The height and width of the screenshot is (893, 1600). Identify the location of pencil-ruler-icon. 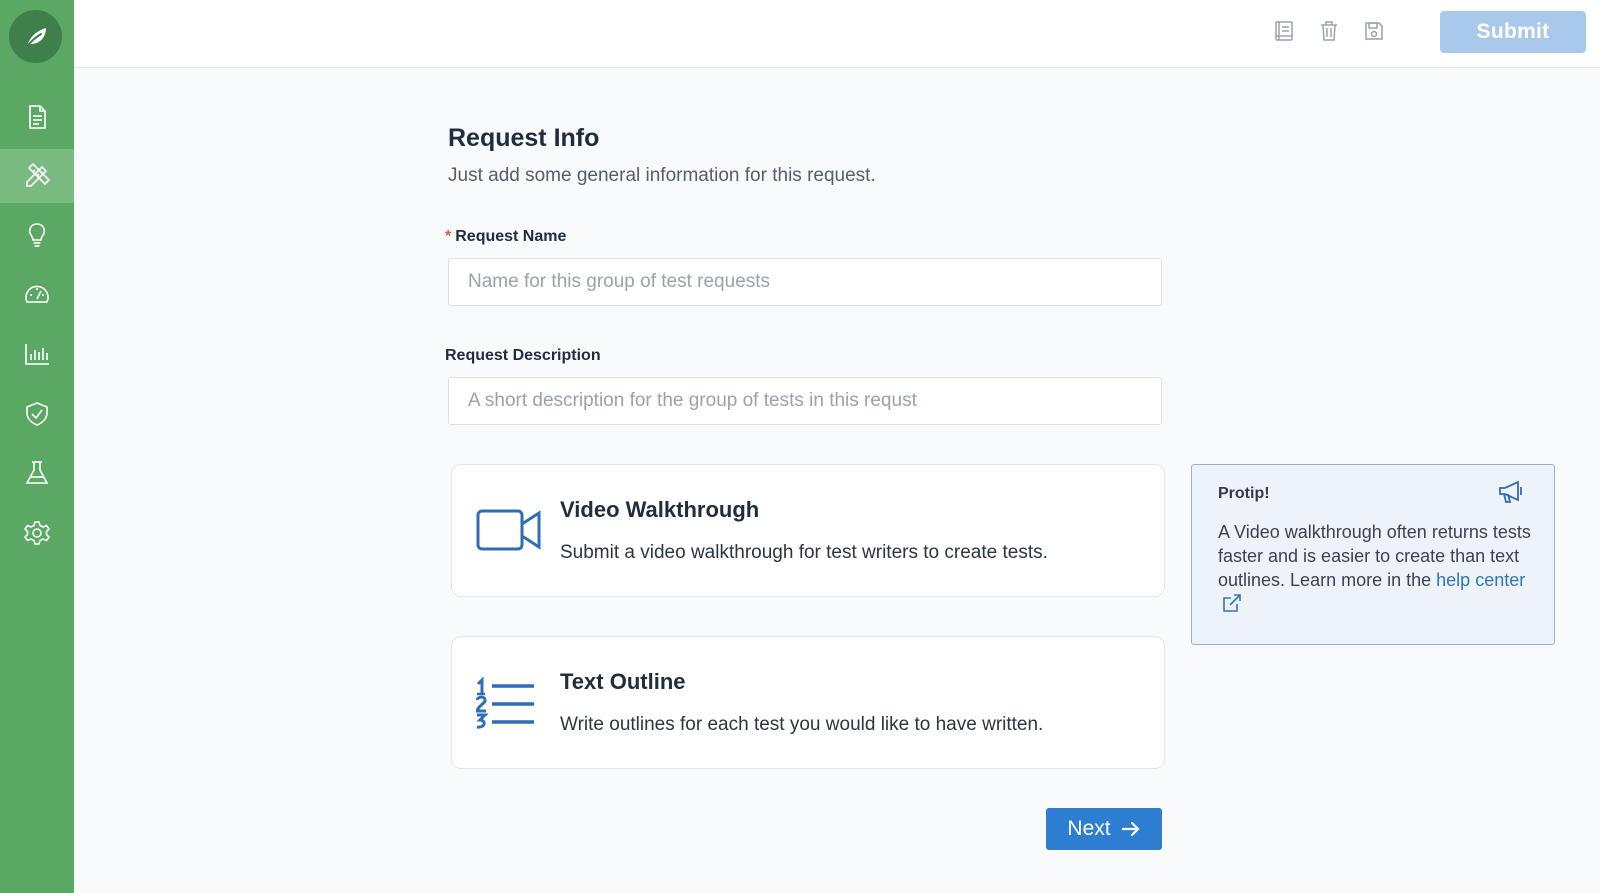
(38, 174).